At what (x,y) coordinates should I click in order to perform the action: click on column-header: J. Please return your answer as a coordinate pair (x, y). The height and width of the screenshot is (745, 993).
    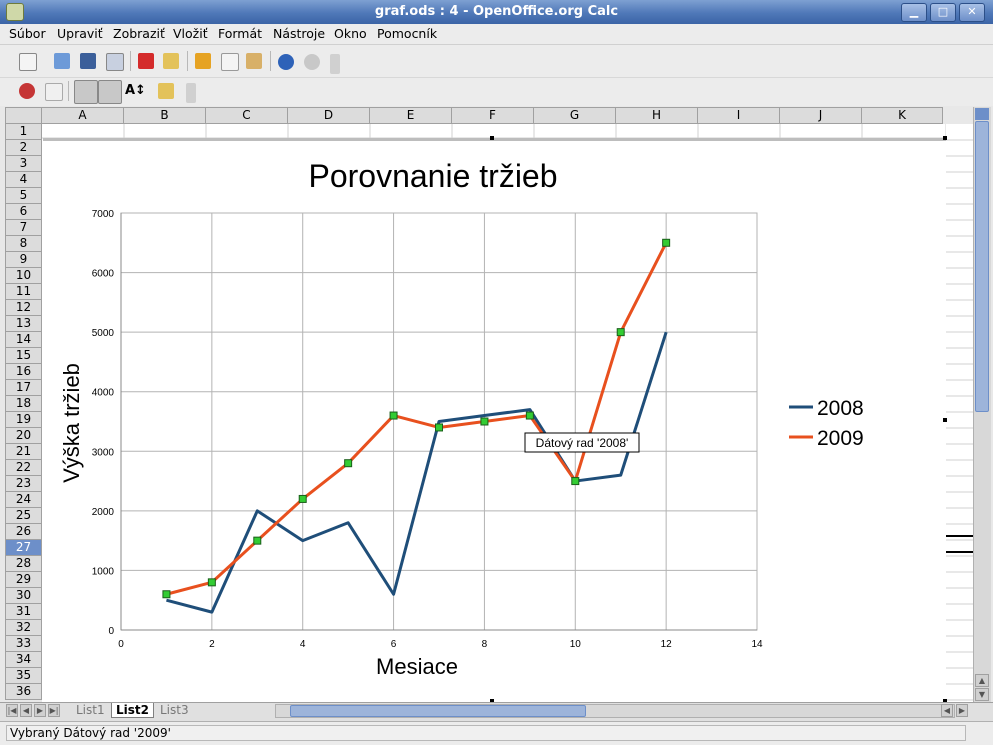
    Looking at the image, I should click on (821, 115).